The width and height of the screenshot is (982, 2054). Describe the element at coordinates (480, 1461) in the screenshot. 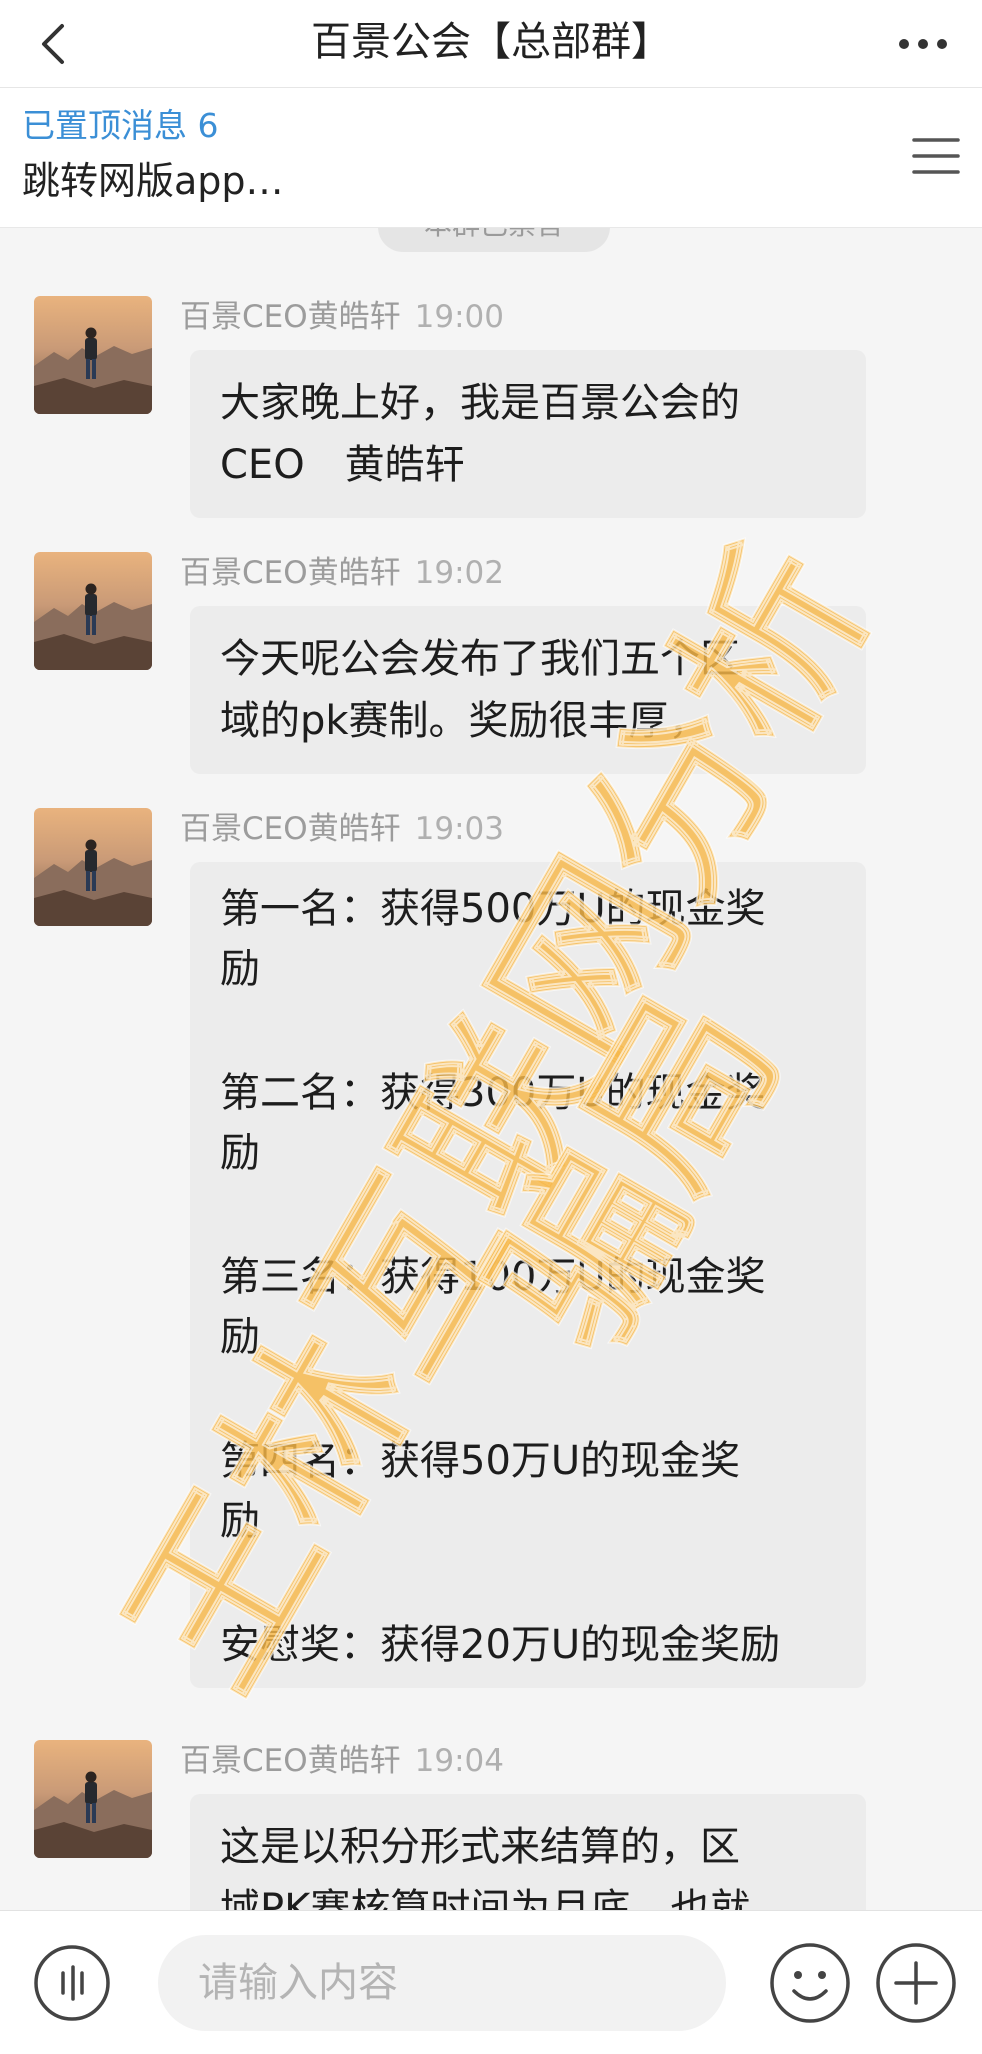

I see `message-line: 第四名：获得50万U的现金奖` at that location.